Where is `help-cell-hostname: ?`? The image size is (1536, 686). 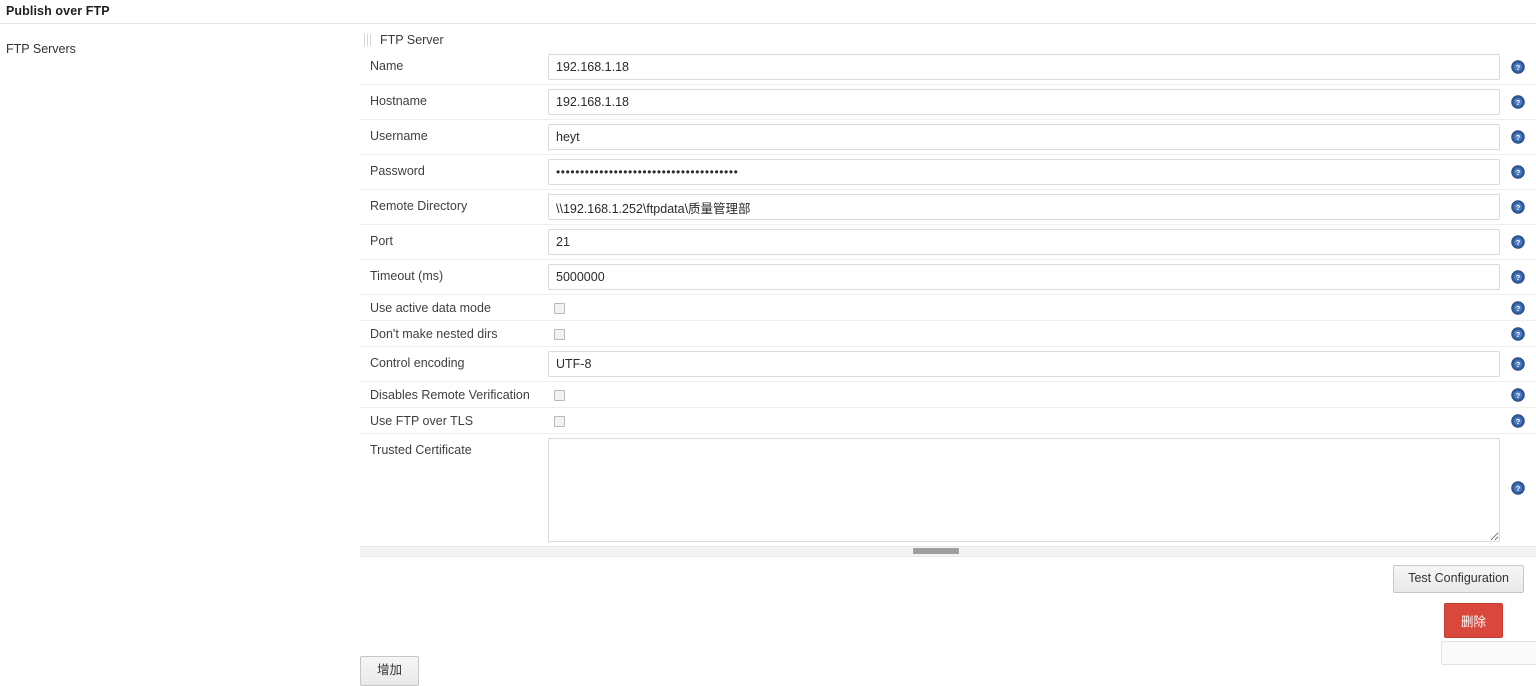 help-cell-hostname: ? is located at coordinates (1518, 102).